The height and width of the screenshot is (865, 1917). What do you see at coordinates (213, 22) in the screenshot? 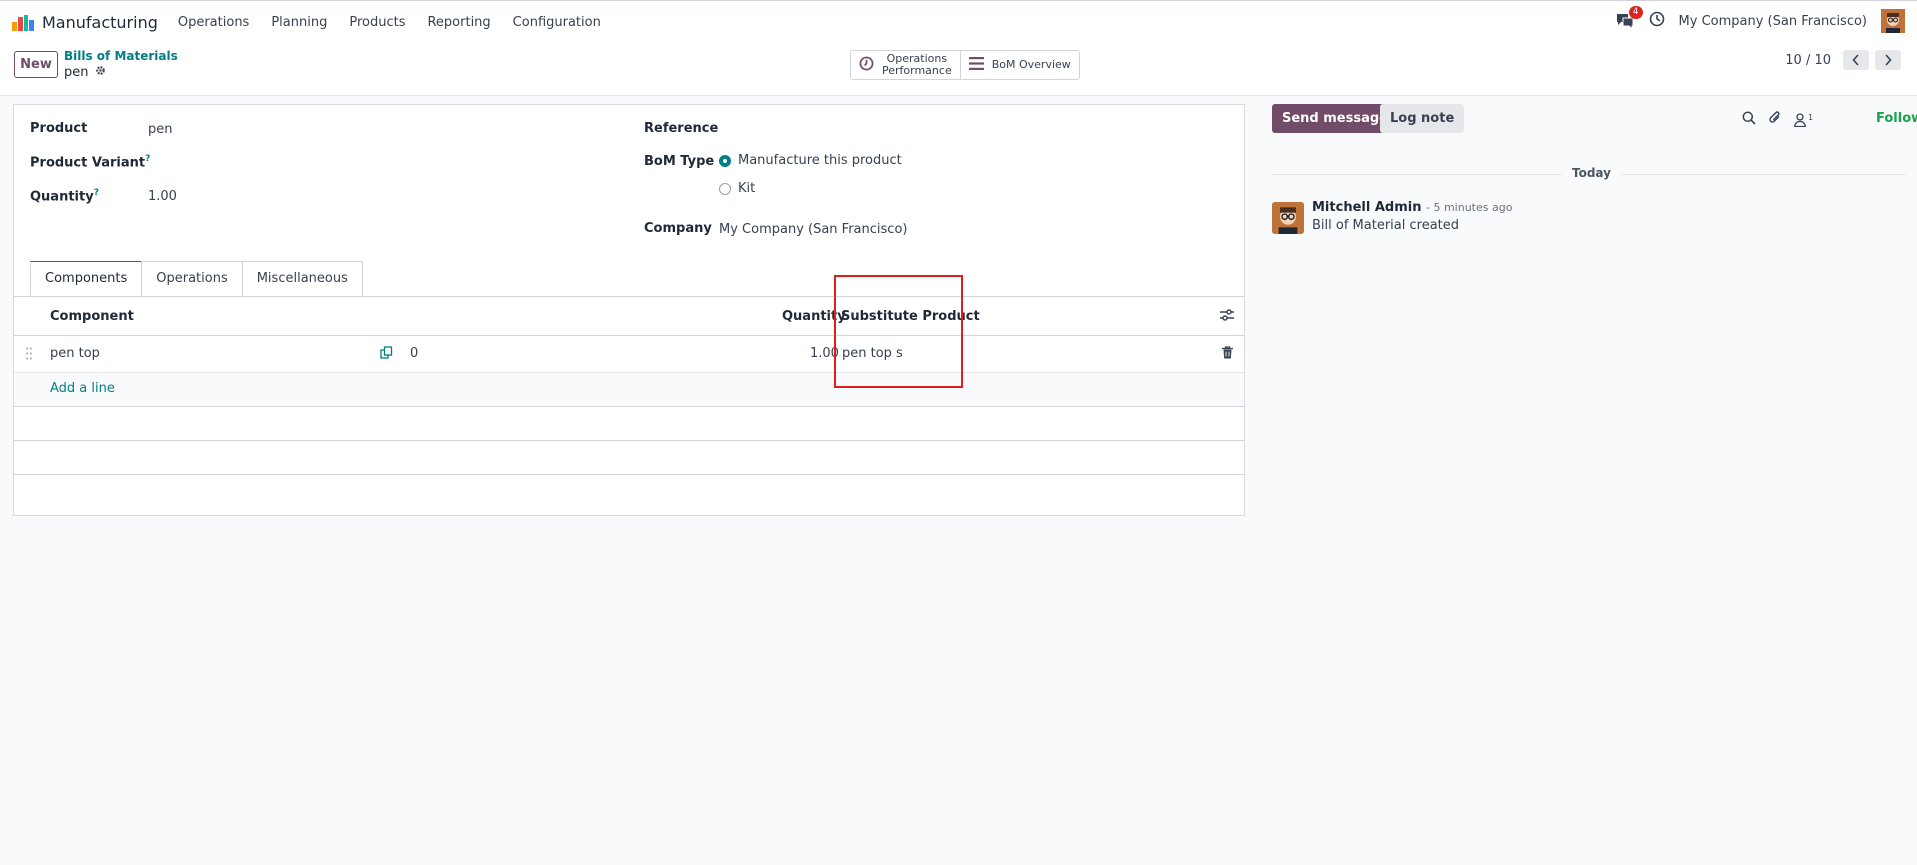
I see `menu-operations: Operations` at bounding box center [213, 22].